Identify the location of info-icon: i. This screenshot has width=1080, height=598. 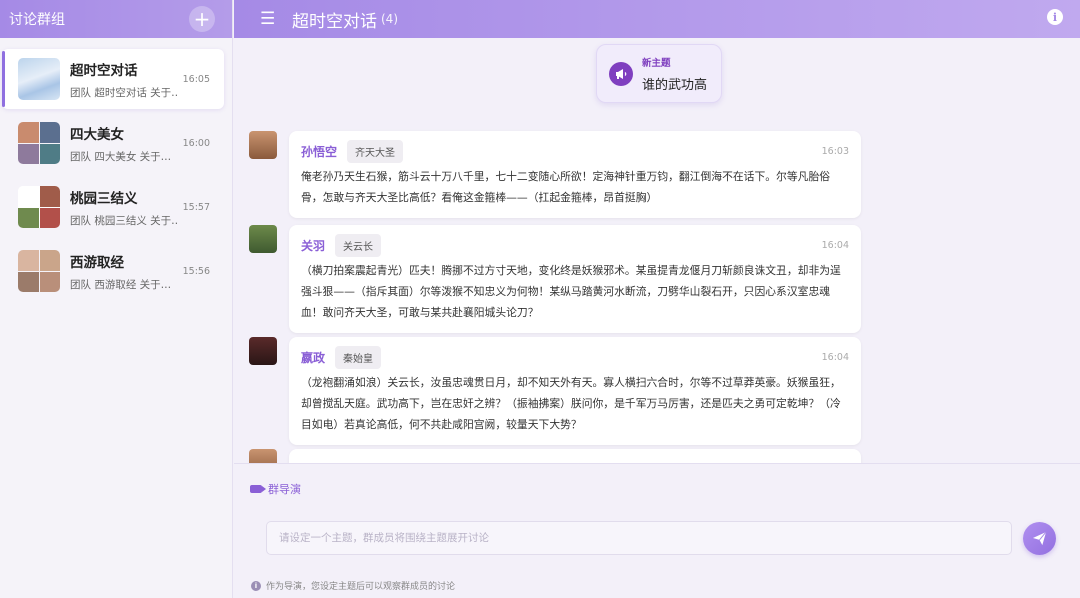
(1055, 17).